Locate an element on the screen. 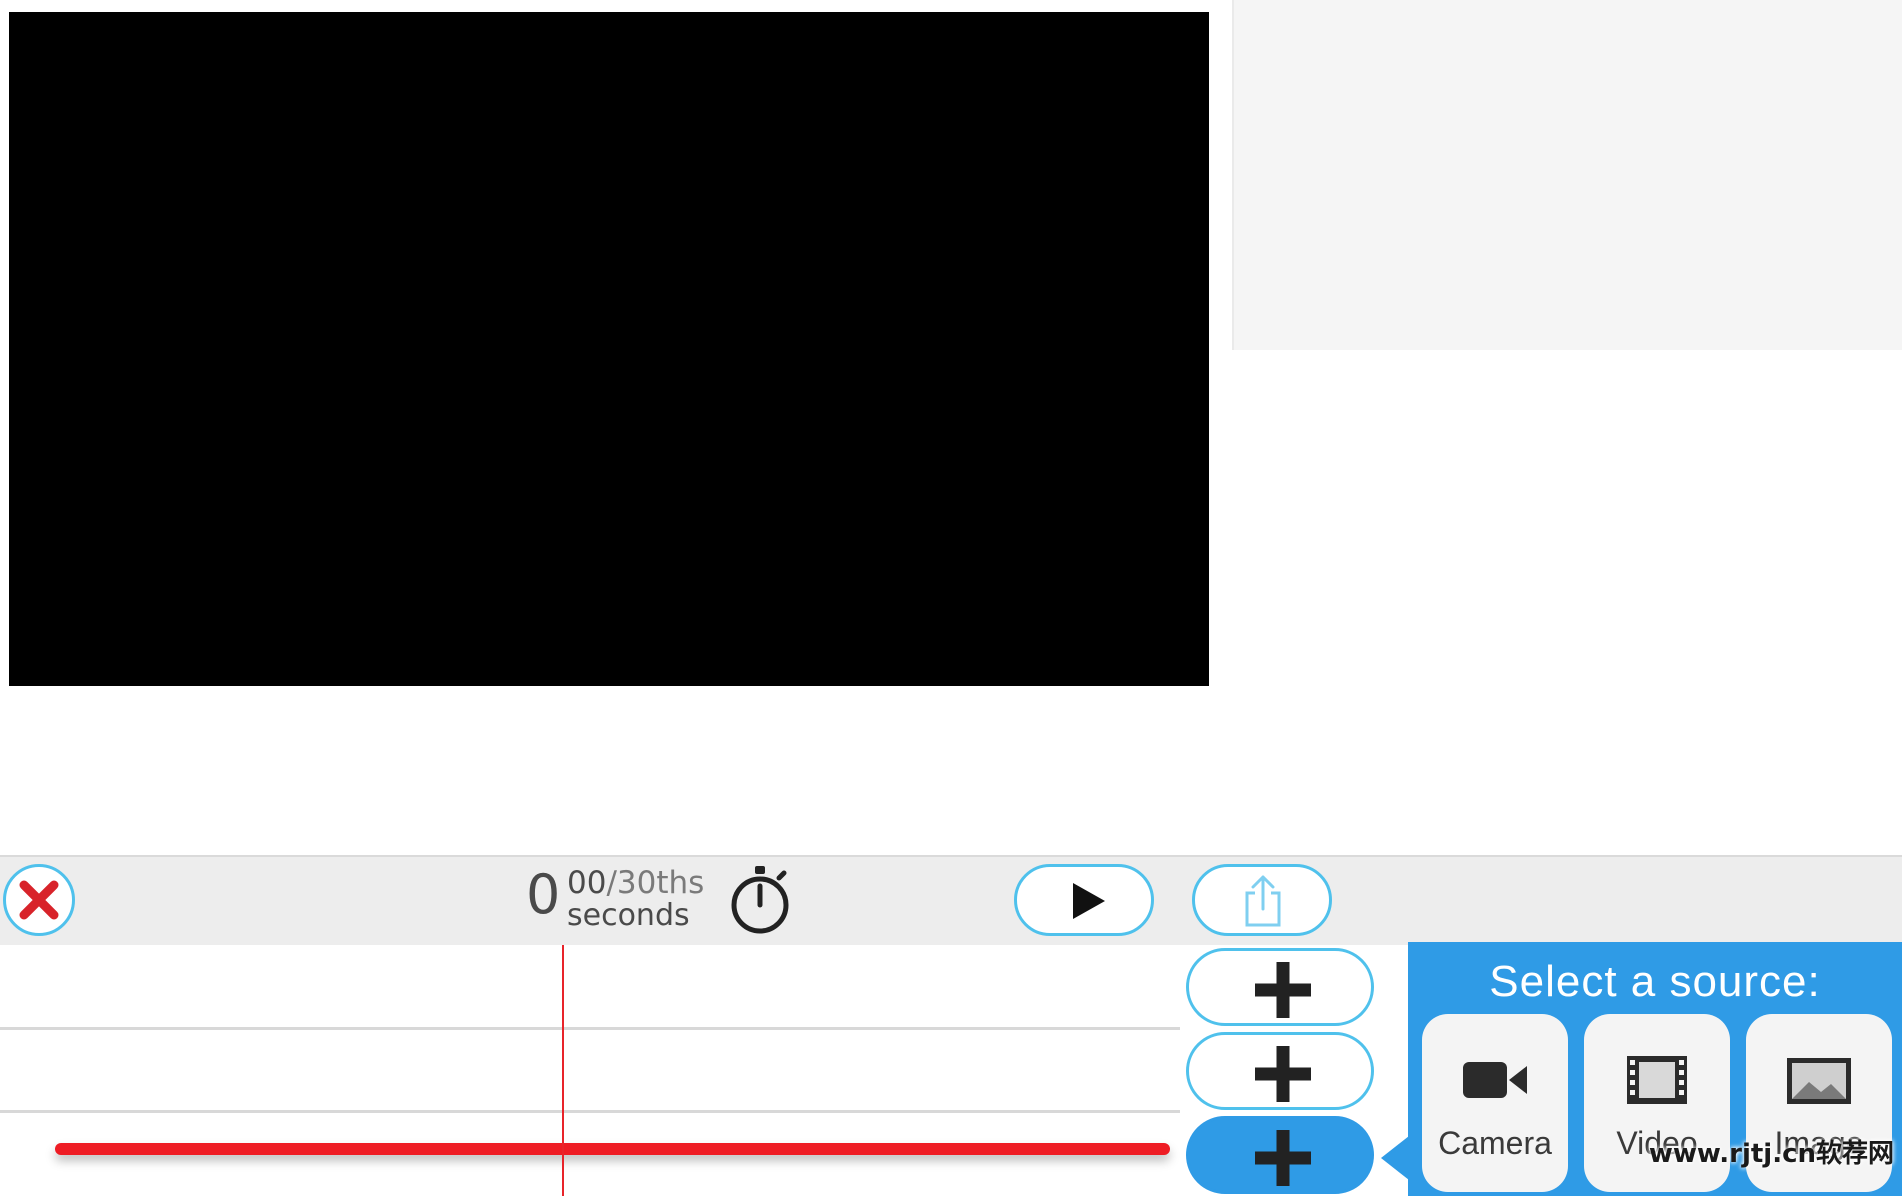 This screenshot has height=1196, width=1902. close-icon is located at coordinates (39, 900).